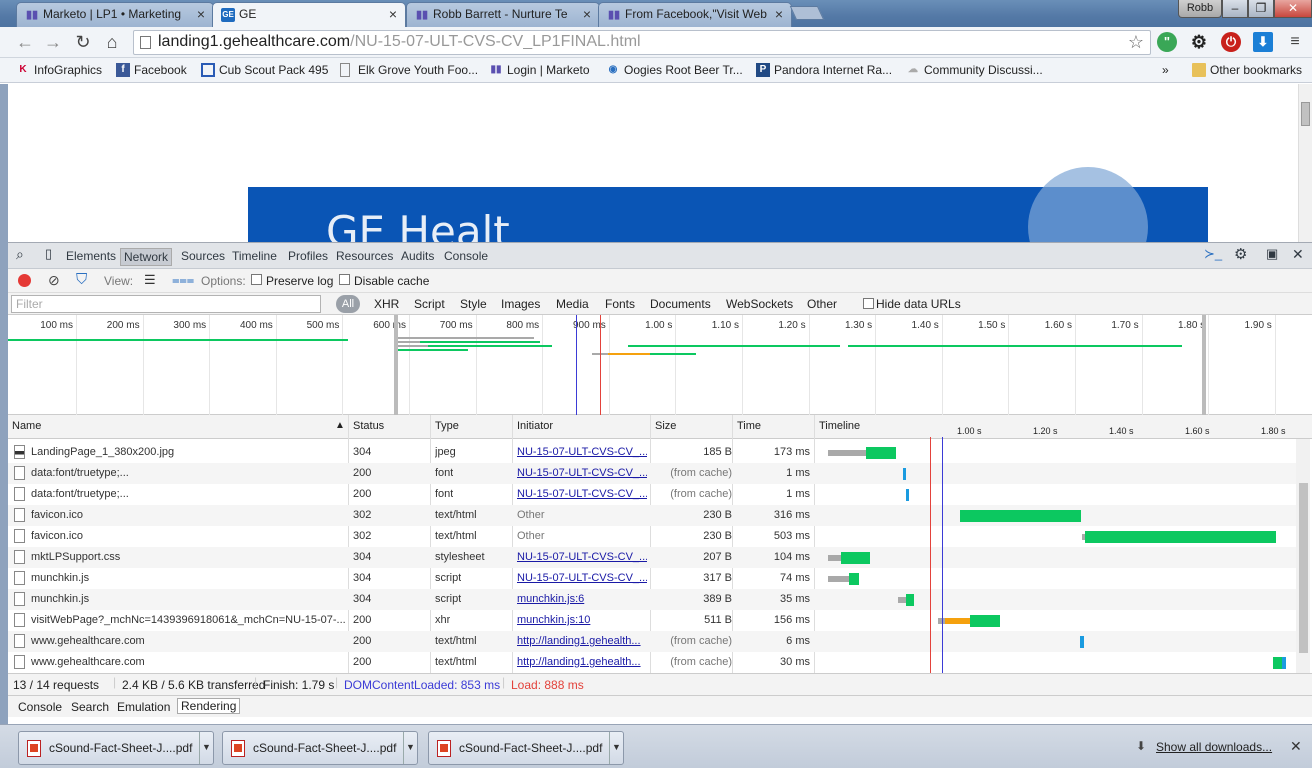  Describe the element at coordinates (822, 304) in the screenshot. I see `filter-other: Other` at that location.